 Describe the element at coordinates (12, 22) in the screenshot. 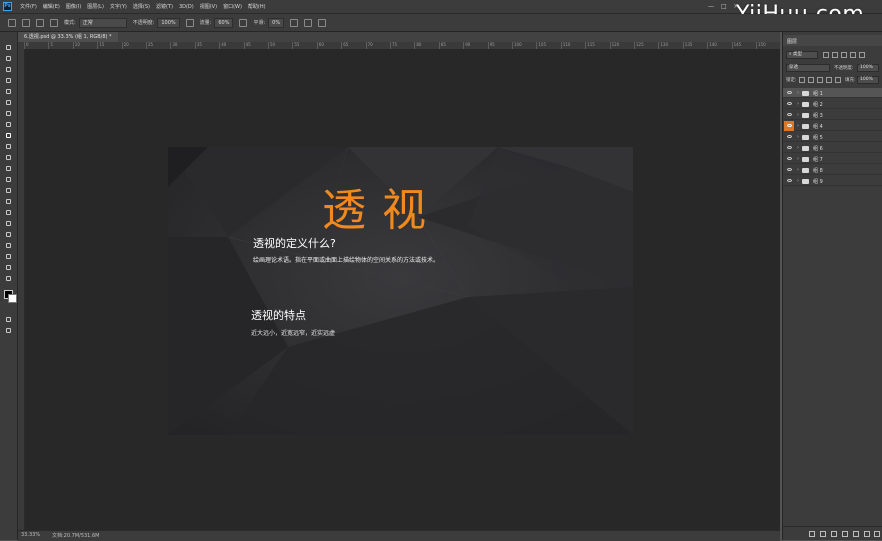

I see `home-icon` at that location.